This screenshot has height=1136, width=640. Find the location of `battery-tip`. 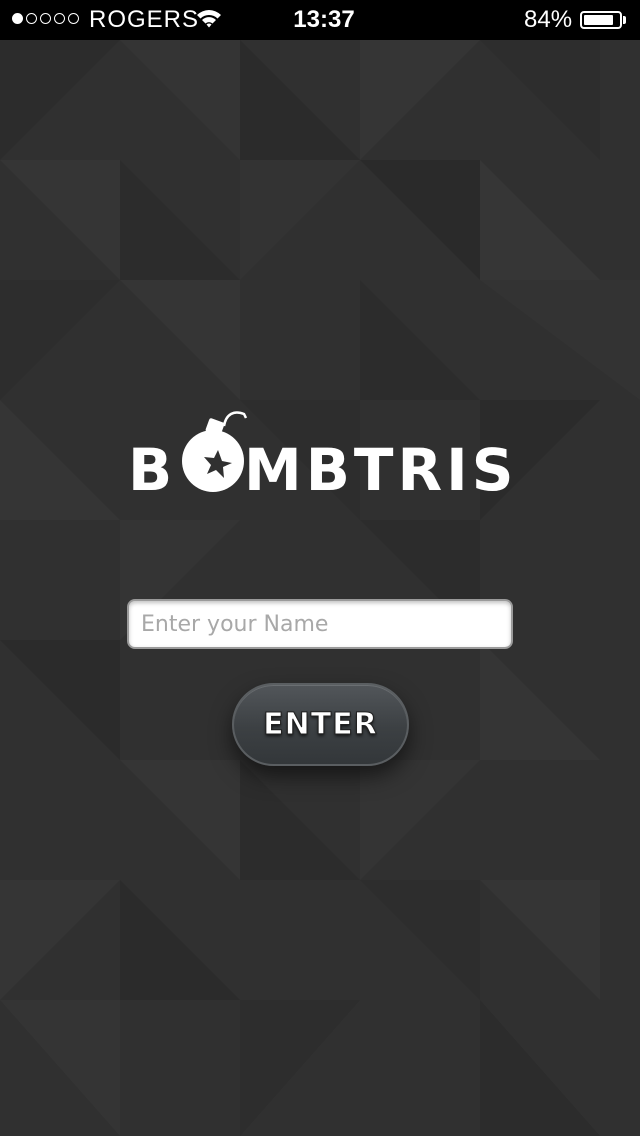

battery-tip is located at coordinates (624, 20).